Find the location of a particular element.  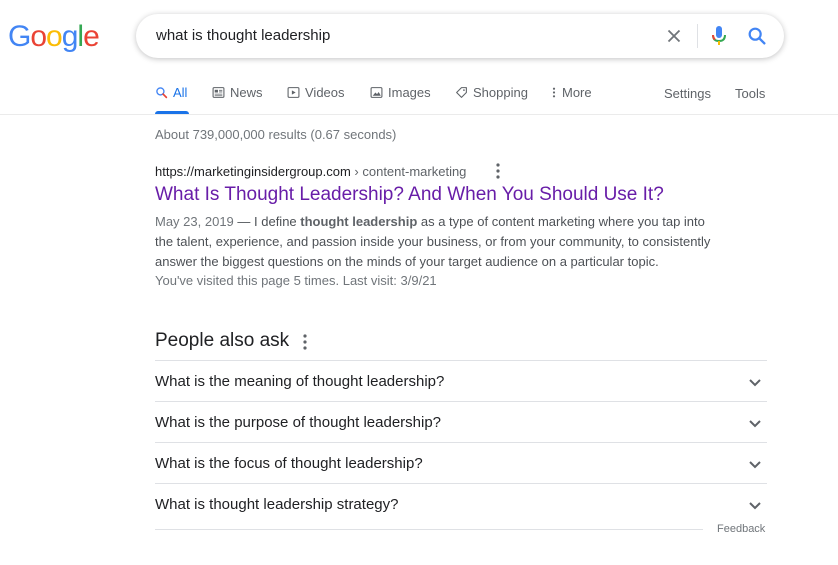

result-stats: About 739,000,000 results (0.67 seconds) is located at coordinates (276, 134).